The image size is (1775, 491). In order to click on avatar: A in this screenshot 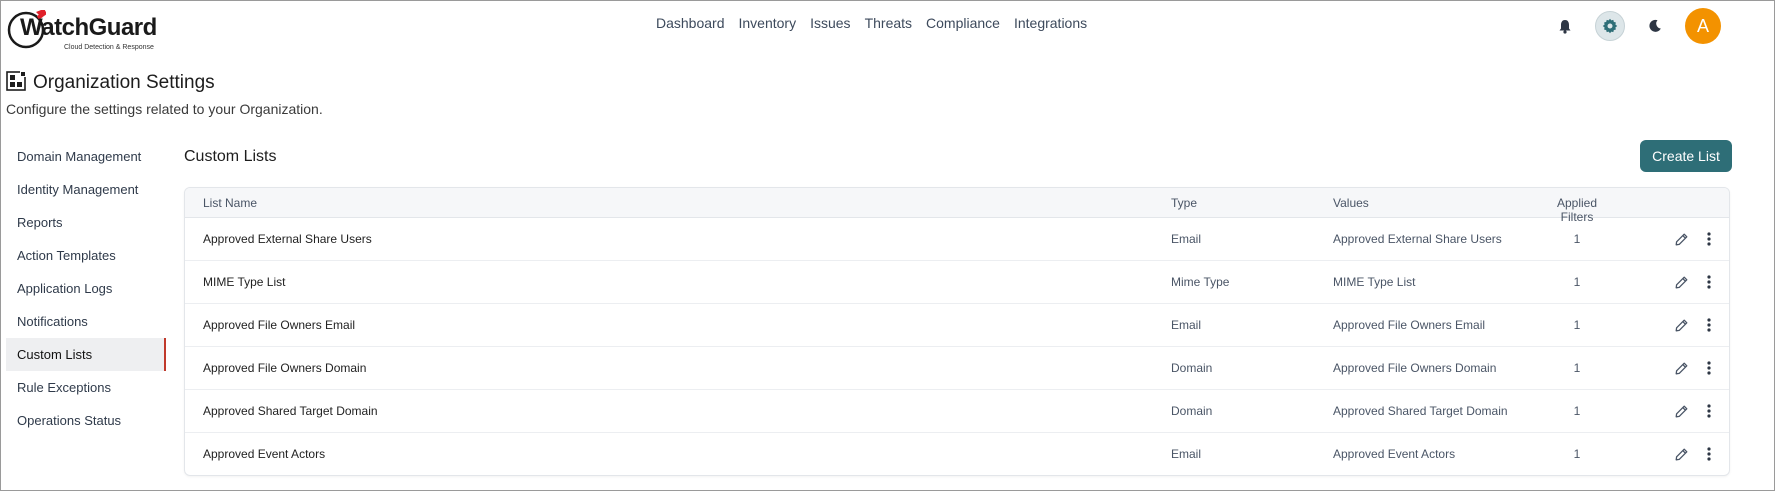, I will do `click(1703, 26)`.